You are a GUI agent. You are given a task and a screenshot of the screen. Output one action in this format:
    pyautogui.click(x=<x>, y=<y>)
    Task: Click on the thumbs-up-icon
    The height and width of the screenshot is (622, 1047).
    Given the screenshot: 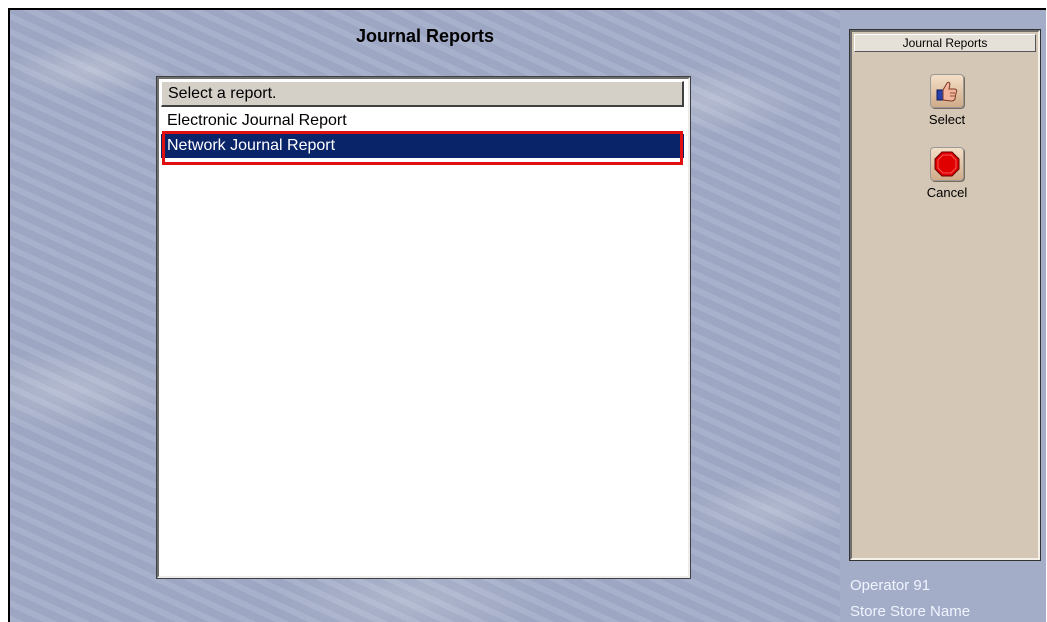 What is the action you would take?
    pyautogui.click(x=947, y=91)
    